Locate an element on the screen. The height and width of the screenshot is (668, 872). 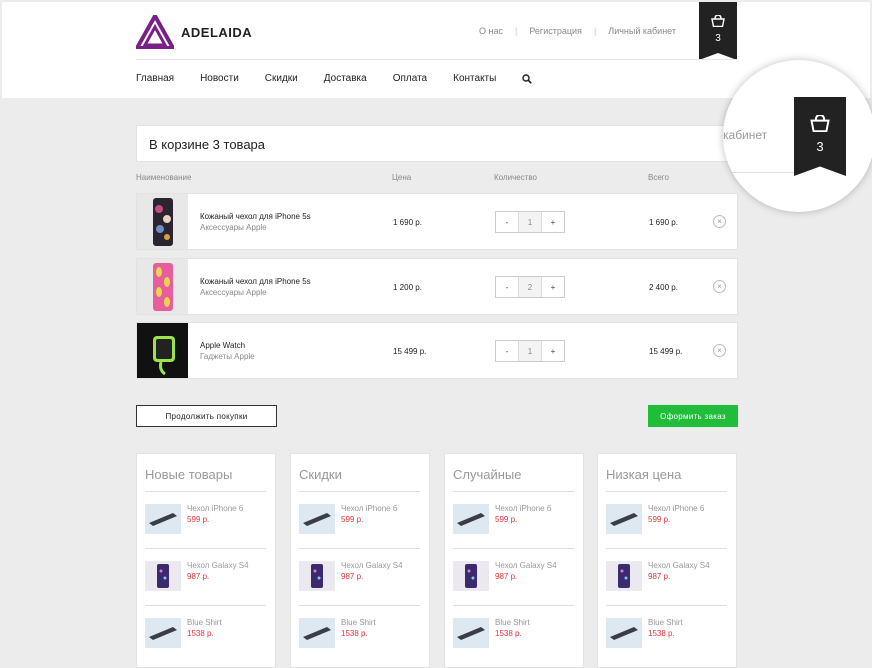
zoomed-account-link: кабинет is located at coordinates (745, 135).